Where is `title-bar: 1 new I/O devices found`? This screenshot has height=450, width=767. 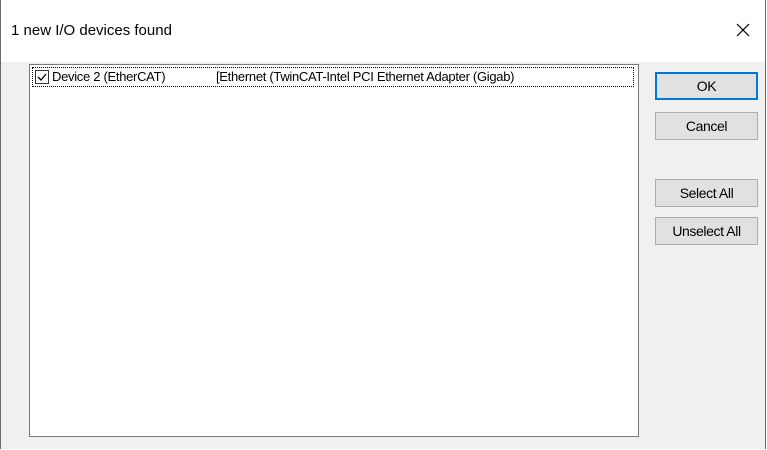 title-bar: 1 new I/O devices found is located at coordinates (383, 31).